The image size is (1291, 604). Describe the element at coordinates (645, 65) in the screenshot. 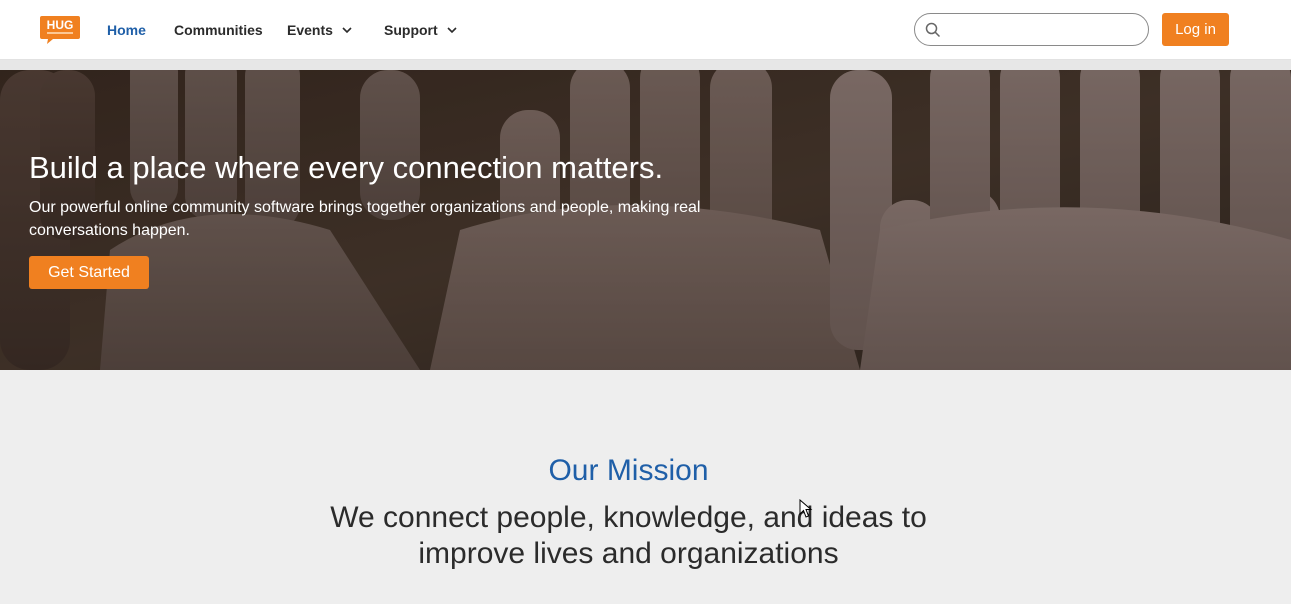

I see `header-divider` at that location.